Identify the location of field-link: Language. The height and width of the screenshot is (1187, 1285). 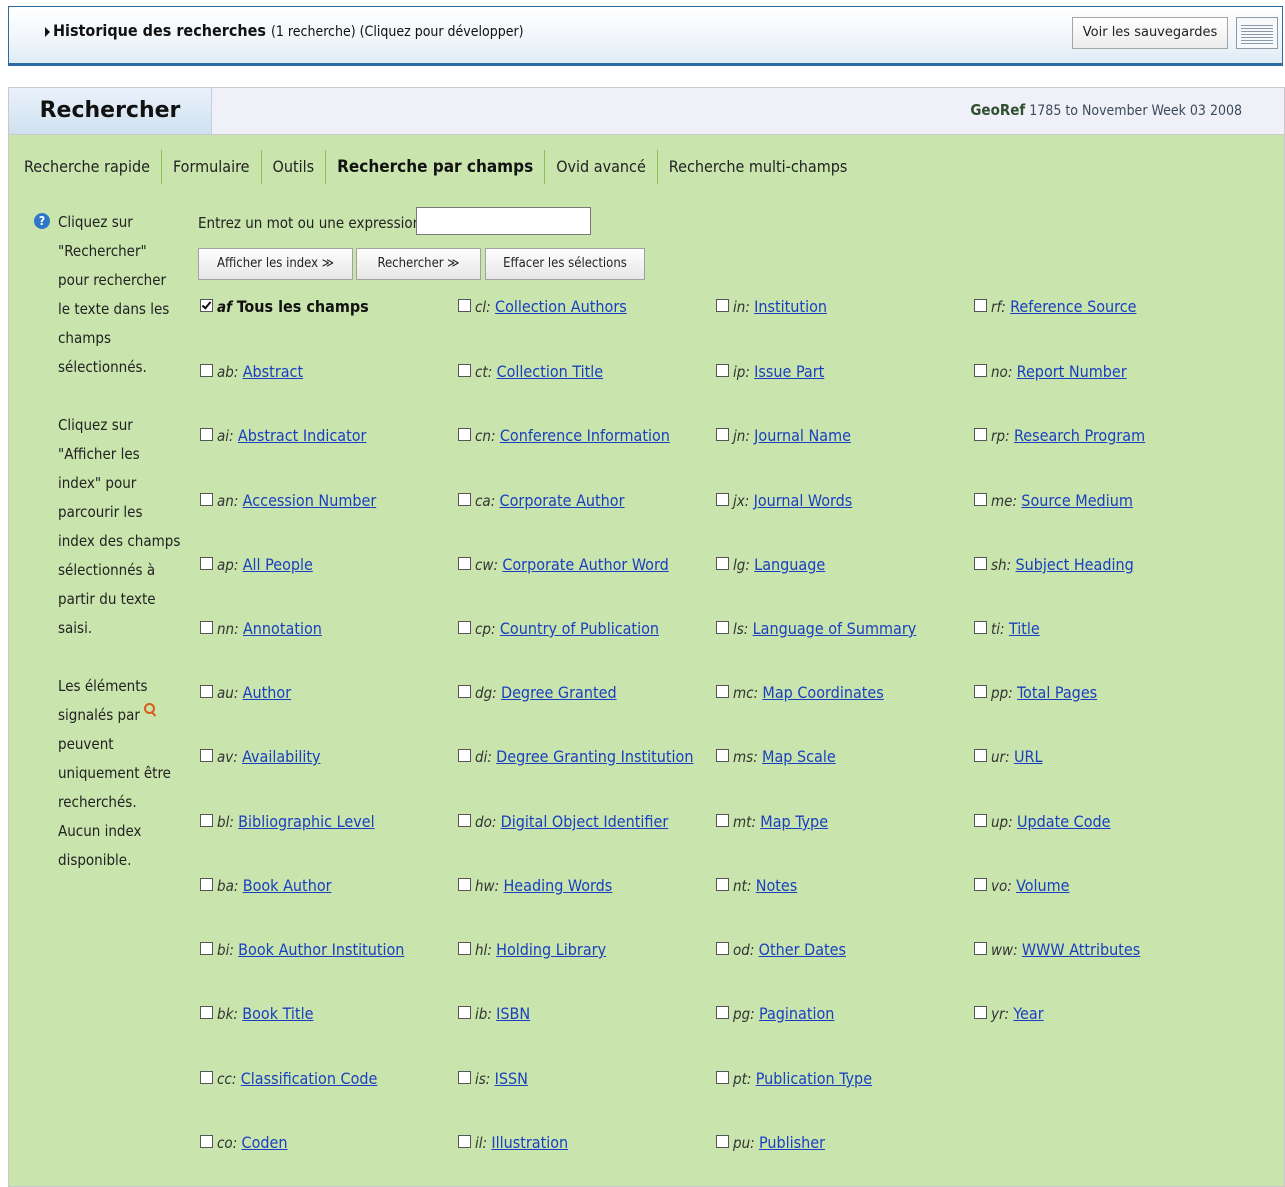
(789, 564).